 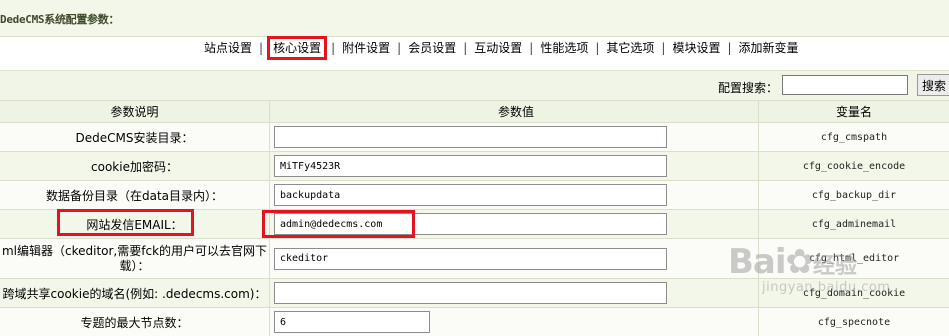 I want to click on tab-module-settings: 模块设置, so click(x=696, y=48).